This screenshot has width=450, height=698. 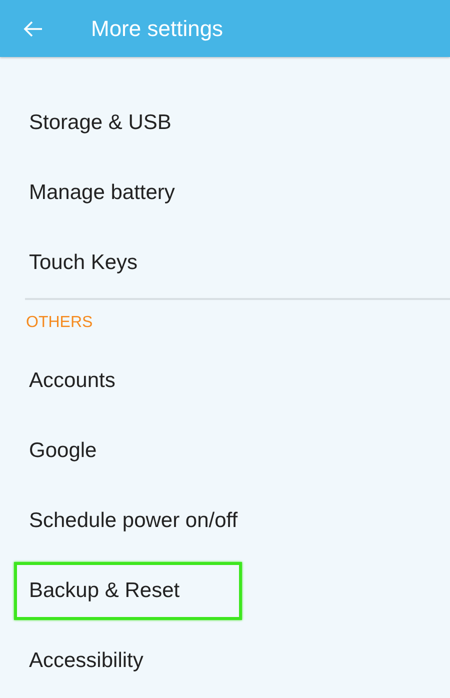 What do you see at coordinates (128, 591) in the screenshot?
I see `settings-item: Backup & Reset` at bounding box center [128, 591].